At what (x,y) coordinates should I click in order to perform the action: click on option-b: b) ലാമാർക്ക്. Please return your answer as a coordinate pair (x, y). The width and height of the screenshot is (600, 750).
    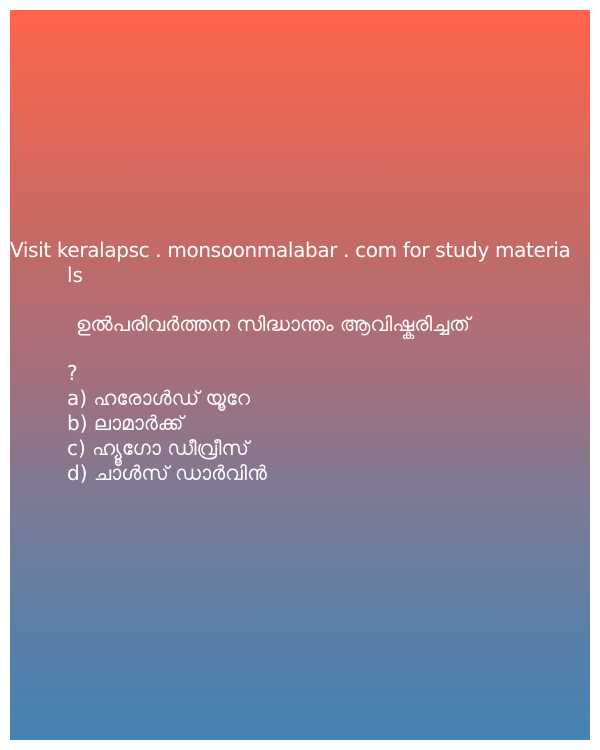
    Looking at the image, I should click on (125, 423).